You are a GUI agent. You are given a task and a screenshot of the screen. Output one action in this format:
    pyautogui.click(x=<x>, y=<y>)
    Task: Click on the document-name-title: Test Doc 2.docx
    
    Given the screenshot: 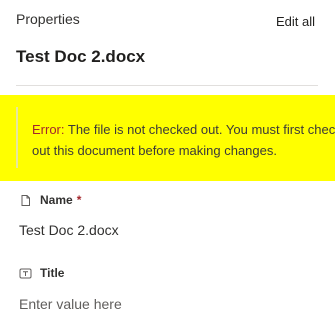 What is the action you would take?
    pyautogui.click(x=81, y=56)
    